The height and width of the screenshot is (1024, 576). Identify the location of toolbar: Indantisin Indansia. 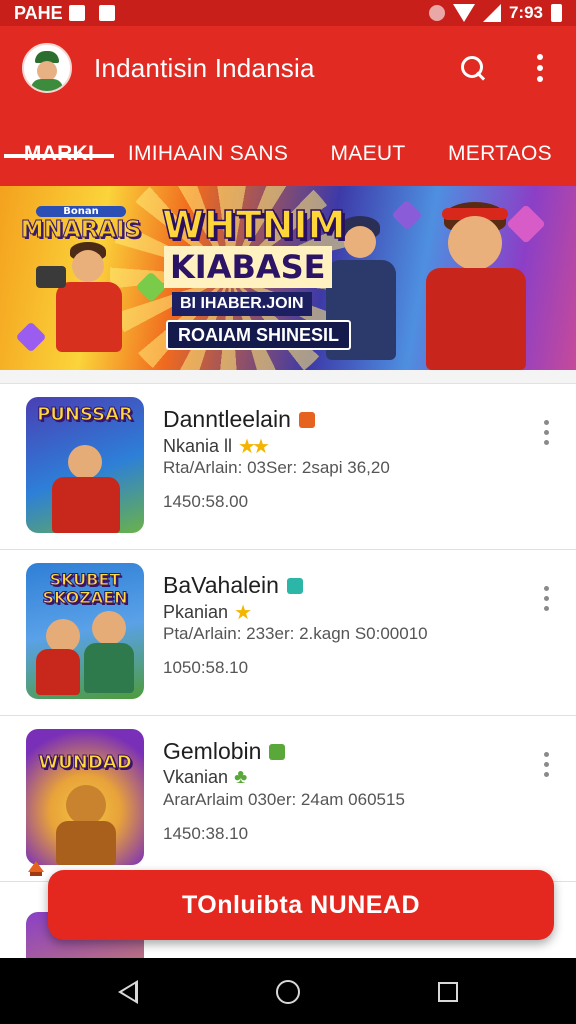
(288, 68).